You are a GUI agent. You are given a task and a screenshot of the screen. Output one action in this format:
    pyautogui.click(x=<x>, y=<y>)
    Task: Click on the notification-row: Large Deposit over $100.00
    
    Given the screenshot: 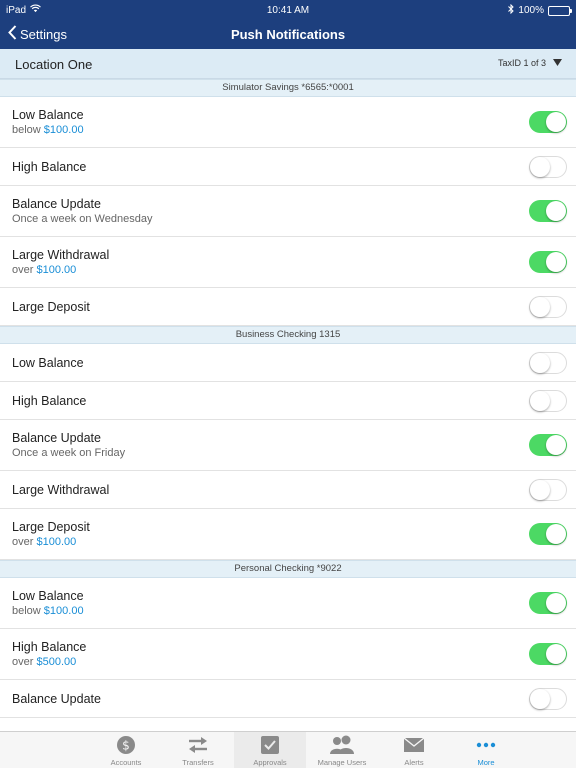 What is the action you would take?
    pyautogui.click(x=288, y=534)
    